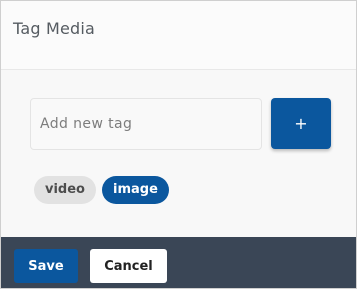 The height and width of the screenshot is (289, 357). What do you see at coordinates (46, 266) in the screenshot?
I see `save-button: Save` at bounding box center [46, 266].